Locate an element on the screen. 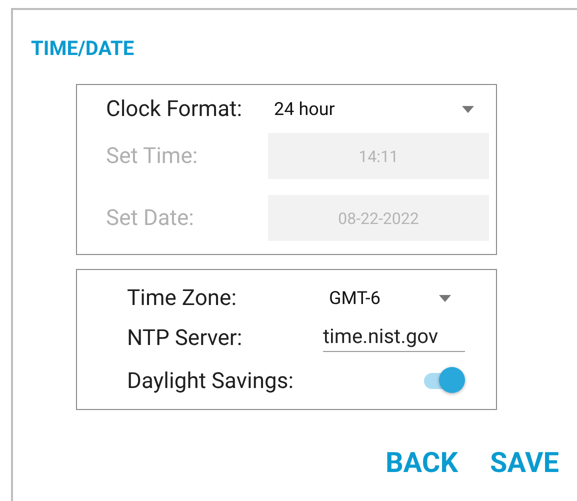 Image resolution: width=577 pixels, height=501 pixels. field-label: Set Time: is located at coordinates (152, 156).